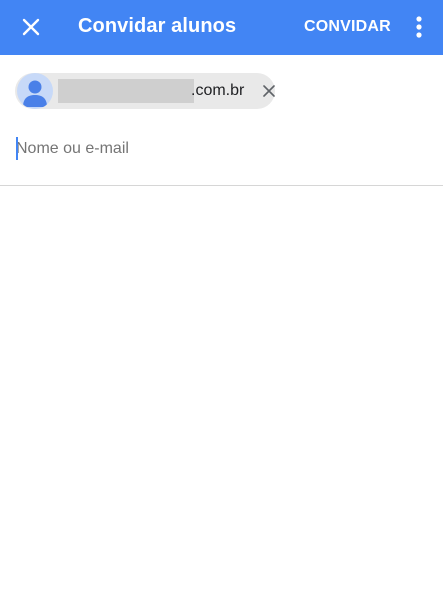 The width and height of the screenshot is (443, 591). I want to click on more-vert-icon, so click(419, 27).